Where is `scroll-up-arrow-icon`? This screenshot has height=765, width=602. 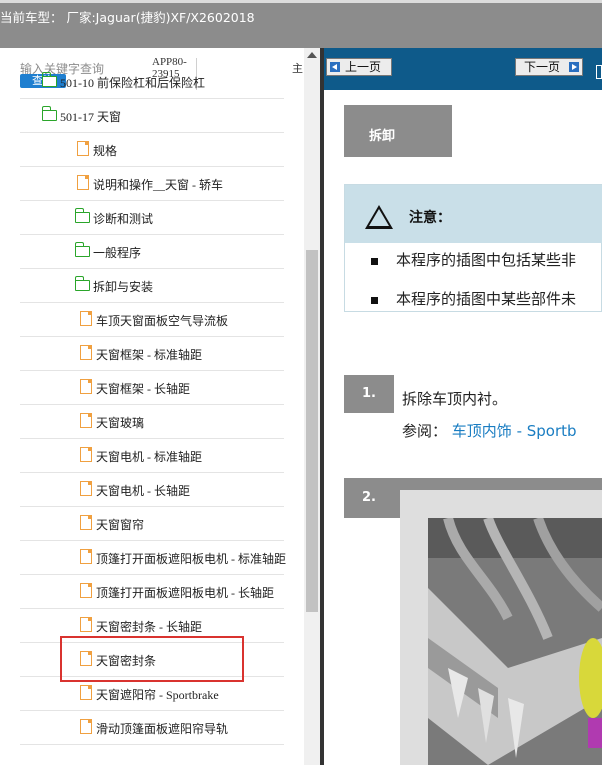
scroll-up-arrow-icon is located at coordinates (312, 55).